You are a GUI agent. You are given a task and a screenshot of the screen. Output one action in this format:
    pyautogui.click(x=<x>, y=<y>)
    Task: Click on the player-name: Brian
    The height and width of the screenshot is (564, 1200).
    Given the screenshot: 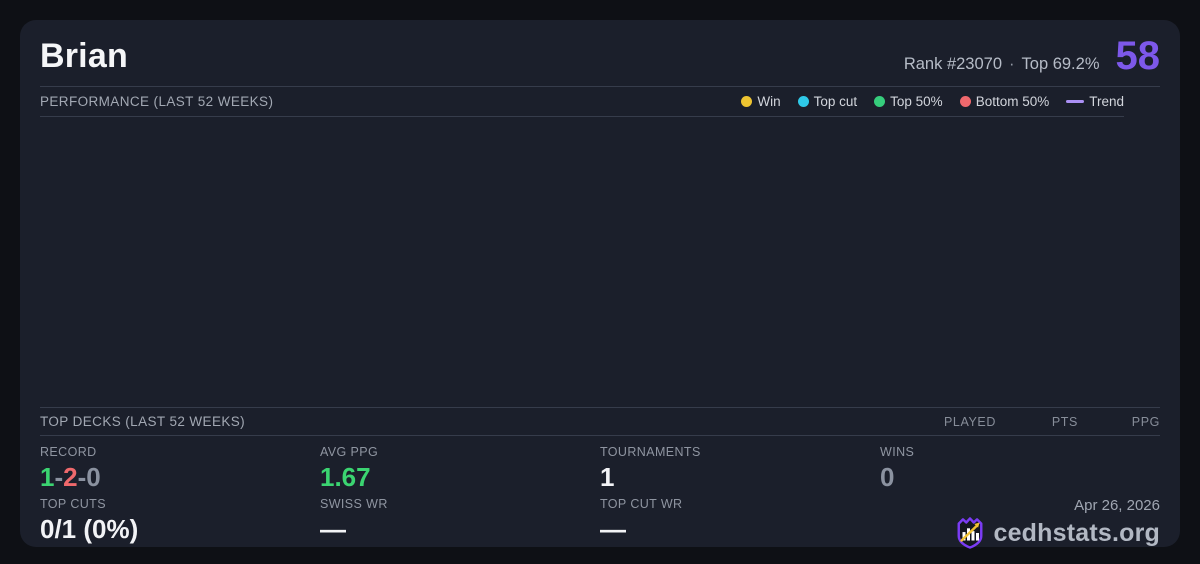 What is the action you would take?
    pyautogui.click(x=84, y=55)
    